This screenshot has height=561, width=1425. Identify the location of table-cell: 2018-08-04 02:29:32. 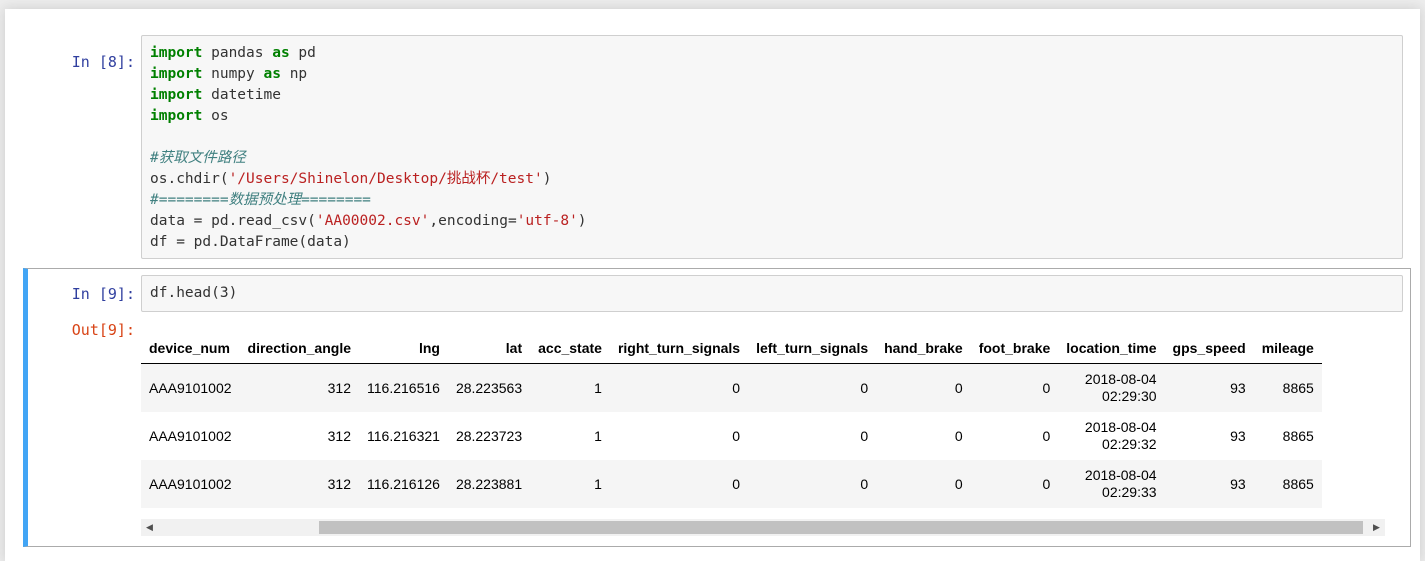
(1120, 435).